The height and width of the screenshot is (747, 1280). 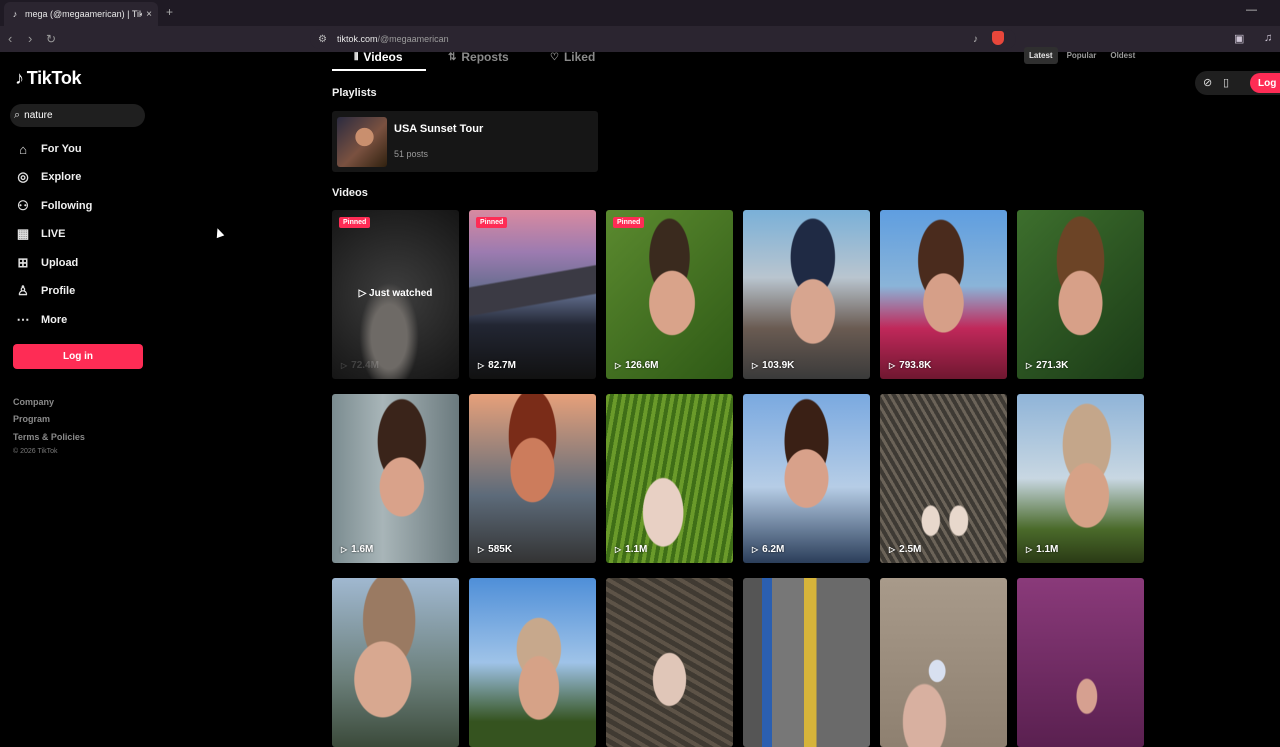 I want to click on tiktok-note-icon: ♪, so click(x=19, y=78).